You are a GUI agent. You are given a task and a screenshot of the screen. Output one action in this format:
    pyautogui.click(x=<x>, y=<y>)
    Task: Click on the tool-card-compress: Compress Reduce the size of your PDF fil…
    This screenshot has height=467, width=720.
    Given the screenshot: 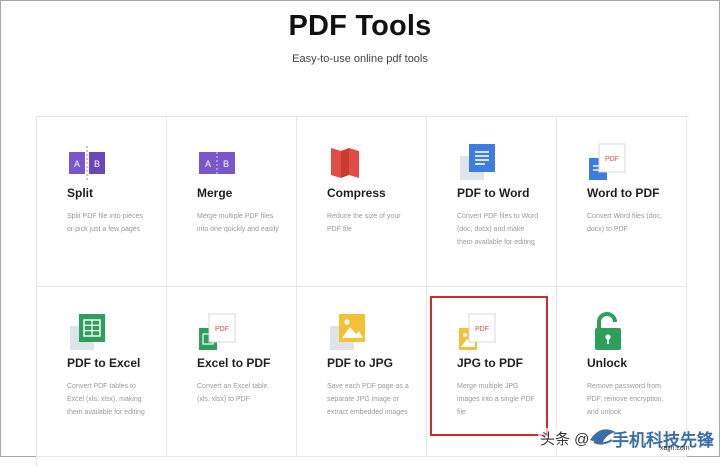 What is the action you would take?
    pyautogui.click(x=362, y=202)
    